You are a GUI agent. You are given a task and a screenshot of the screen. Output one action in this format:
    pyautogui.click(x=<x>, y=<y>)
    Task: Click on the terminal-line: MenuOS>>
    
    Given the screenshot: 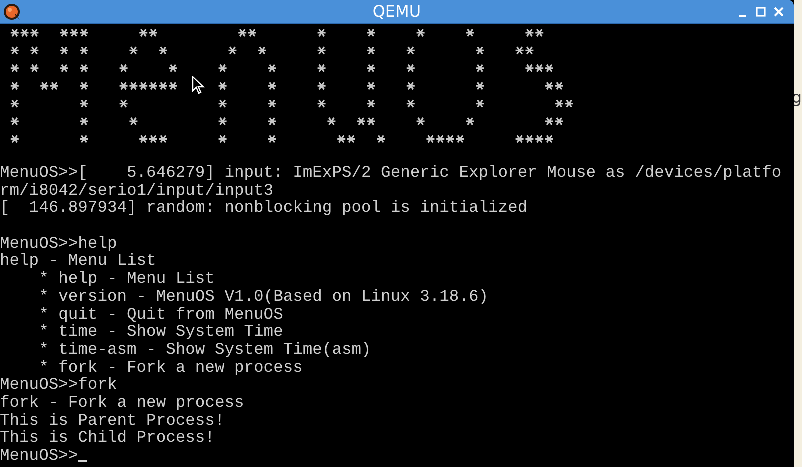 What is the action you would take?
    pyautogui.click(x=39, y=456)
    